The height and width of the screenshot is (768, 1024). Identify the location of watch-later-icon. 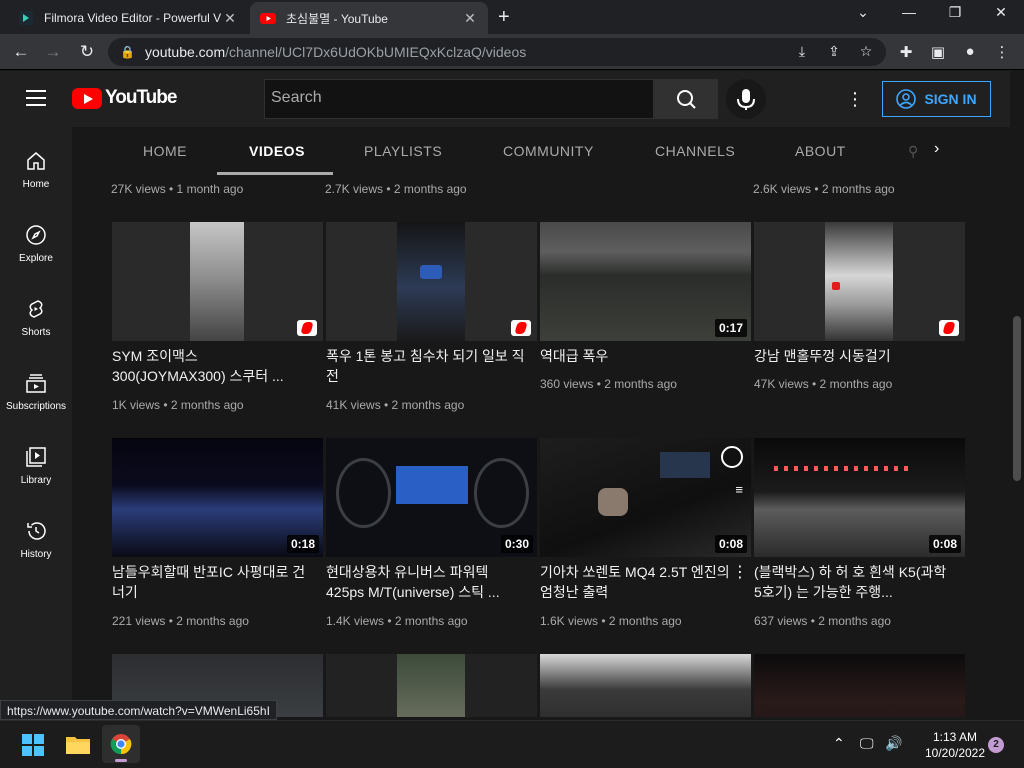
(732, 457).